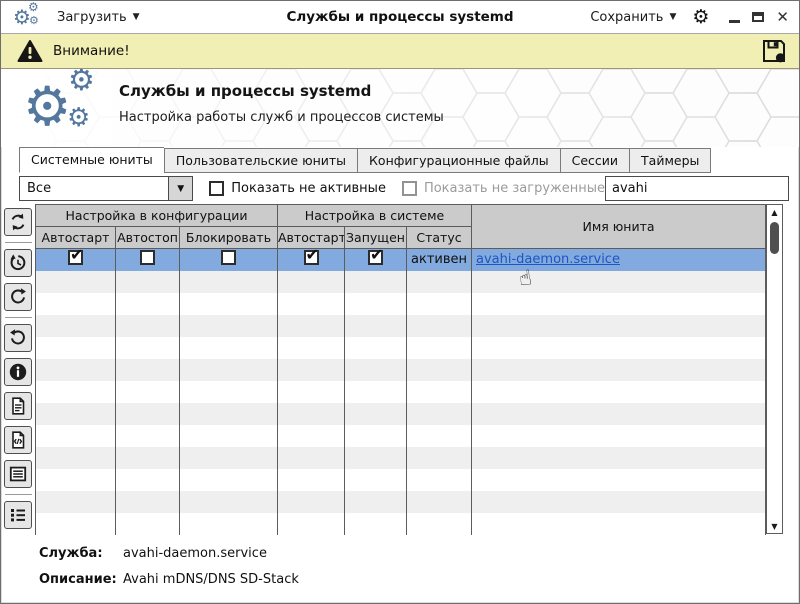 Image resolution: width=800 pixels, height=604 pixels. Describe the element at coordinates (311, 237) in the screenshot. I see `header-autostart-sys: Автостарт` at that location.